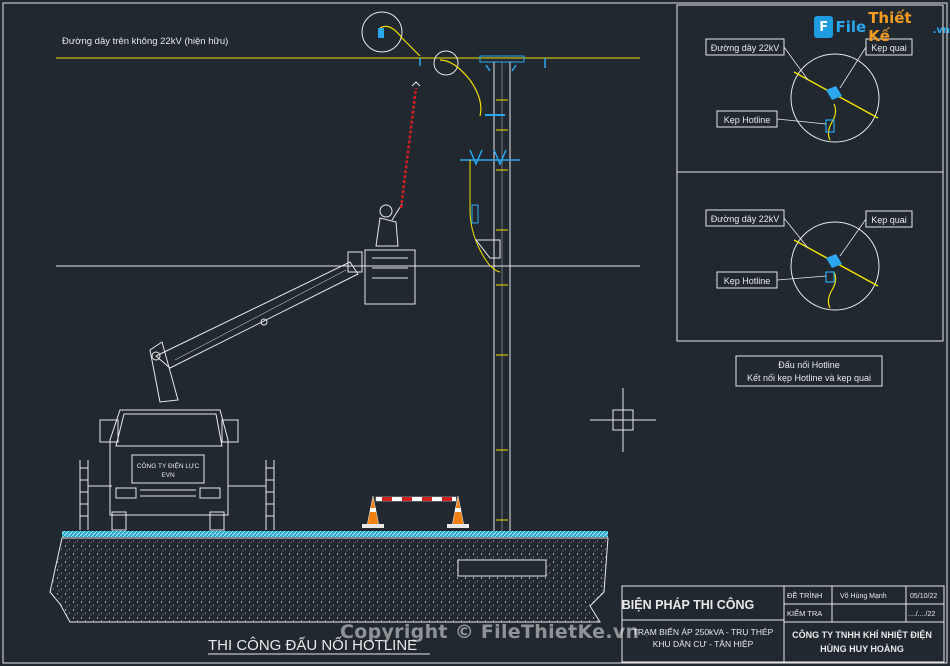  Describe the element at coordinates (804, 595) in the screenshot. I see `row1-label: ĐỀ TRÌNH` at that location.